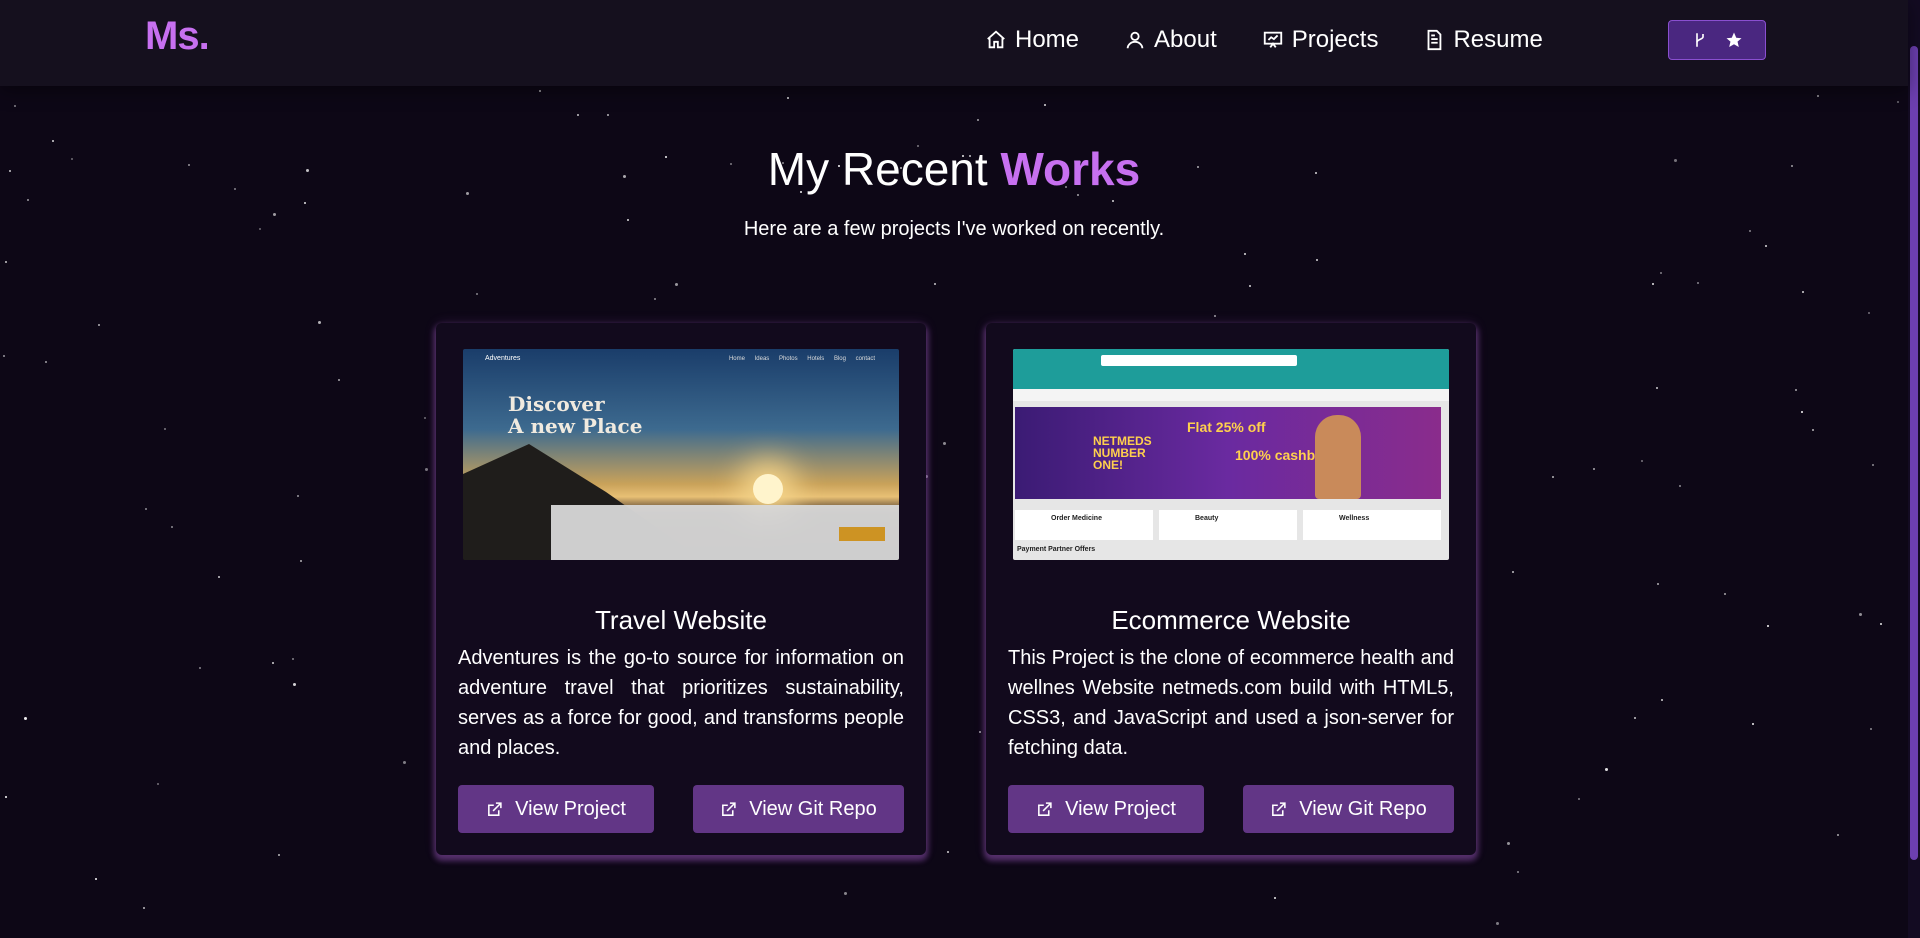 The width and height of the screenshot is (1920, 938). Describe the element at coordinates (1734, 39) in the screenshot. I see `star-icon` at that location.